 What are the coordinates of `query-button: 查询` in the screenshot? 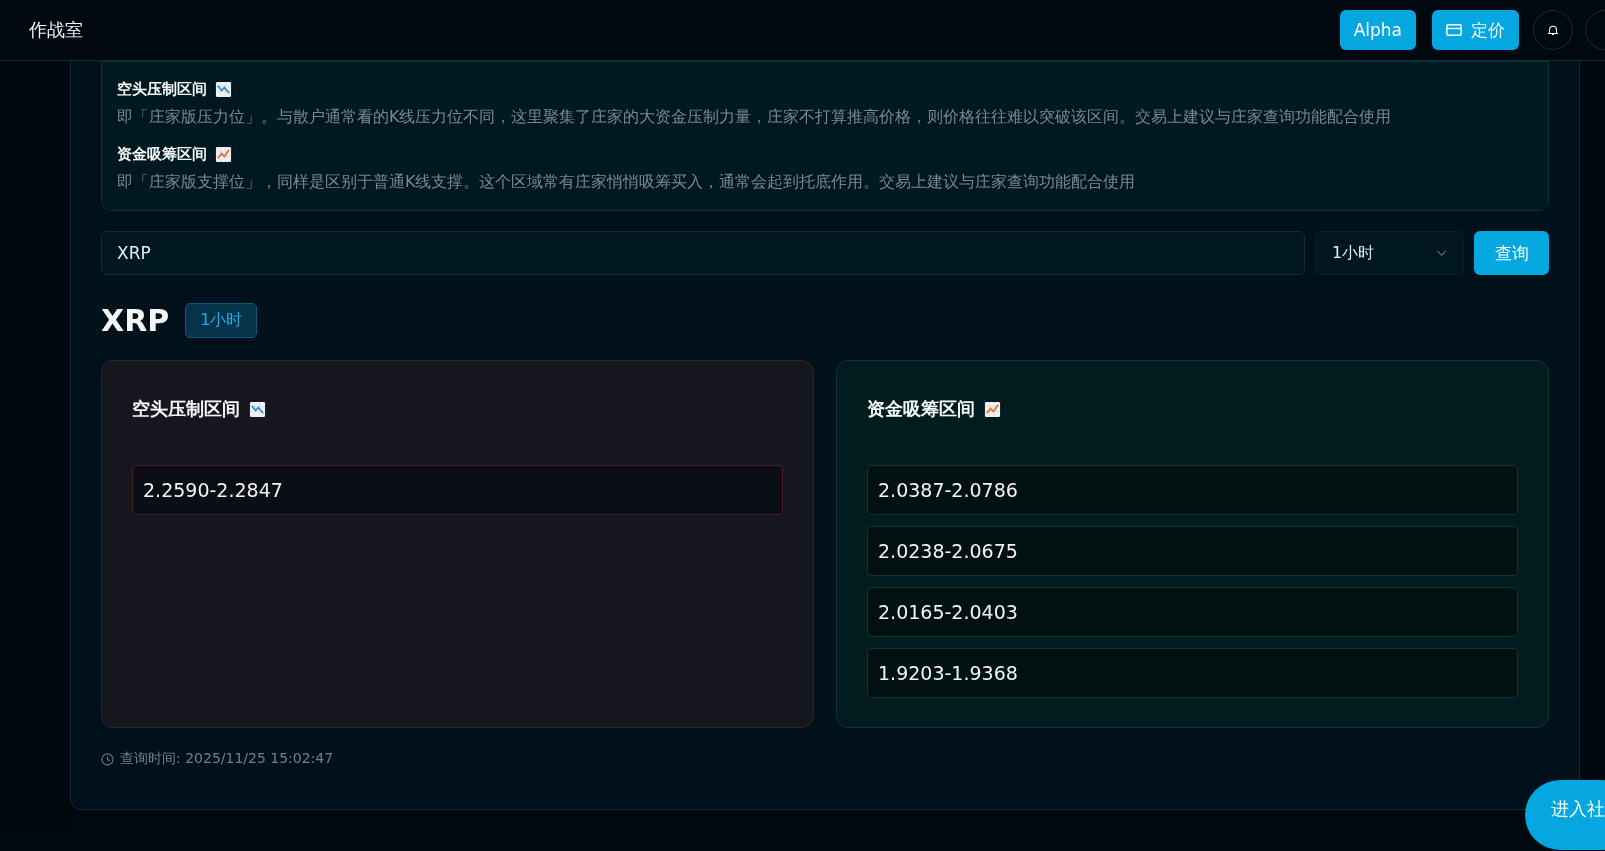 It's located at (1511, 253).